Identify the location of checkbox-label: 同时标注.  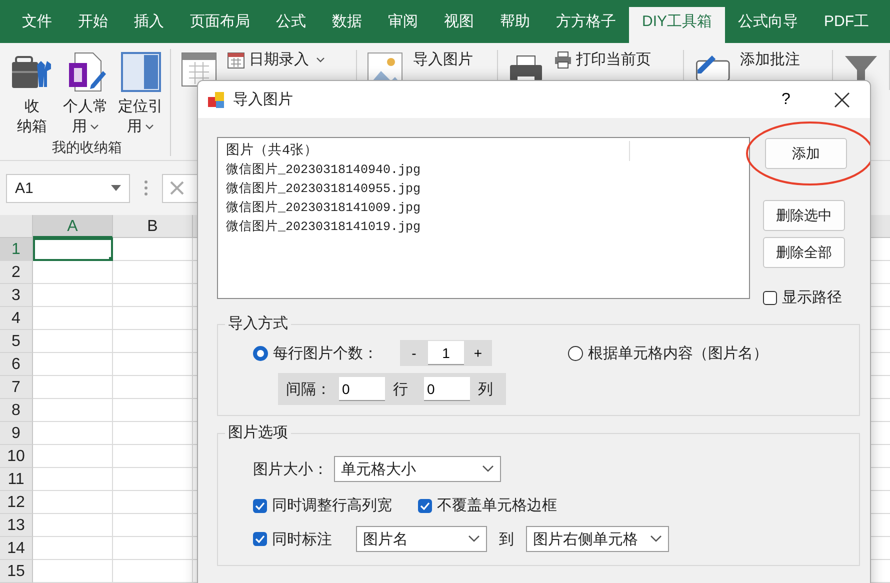
(302, 539).